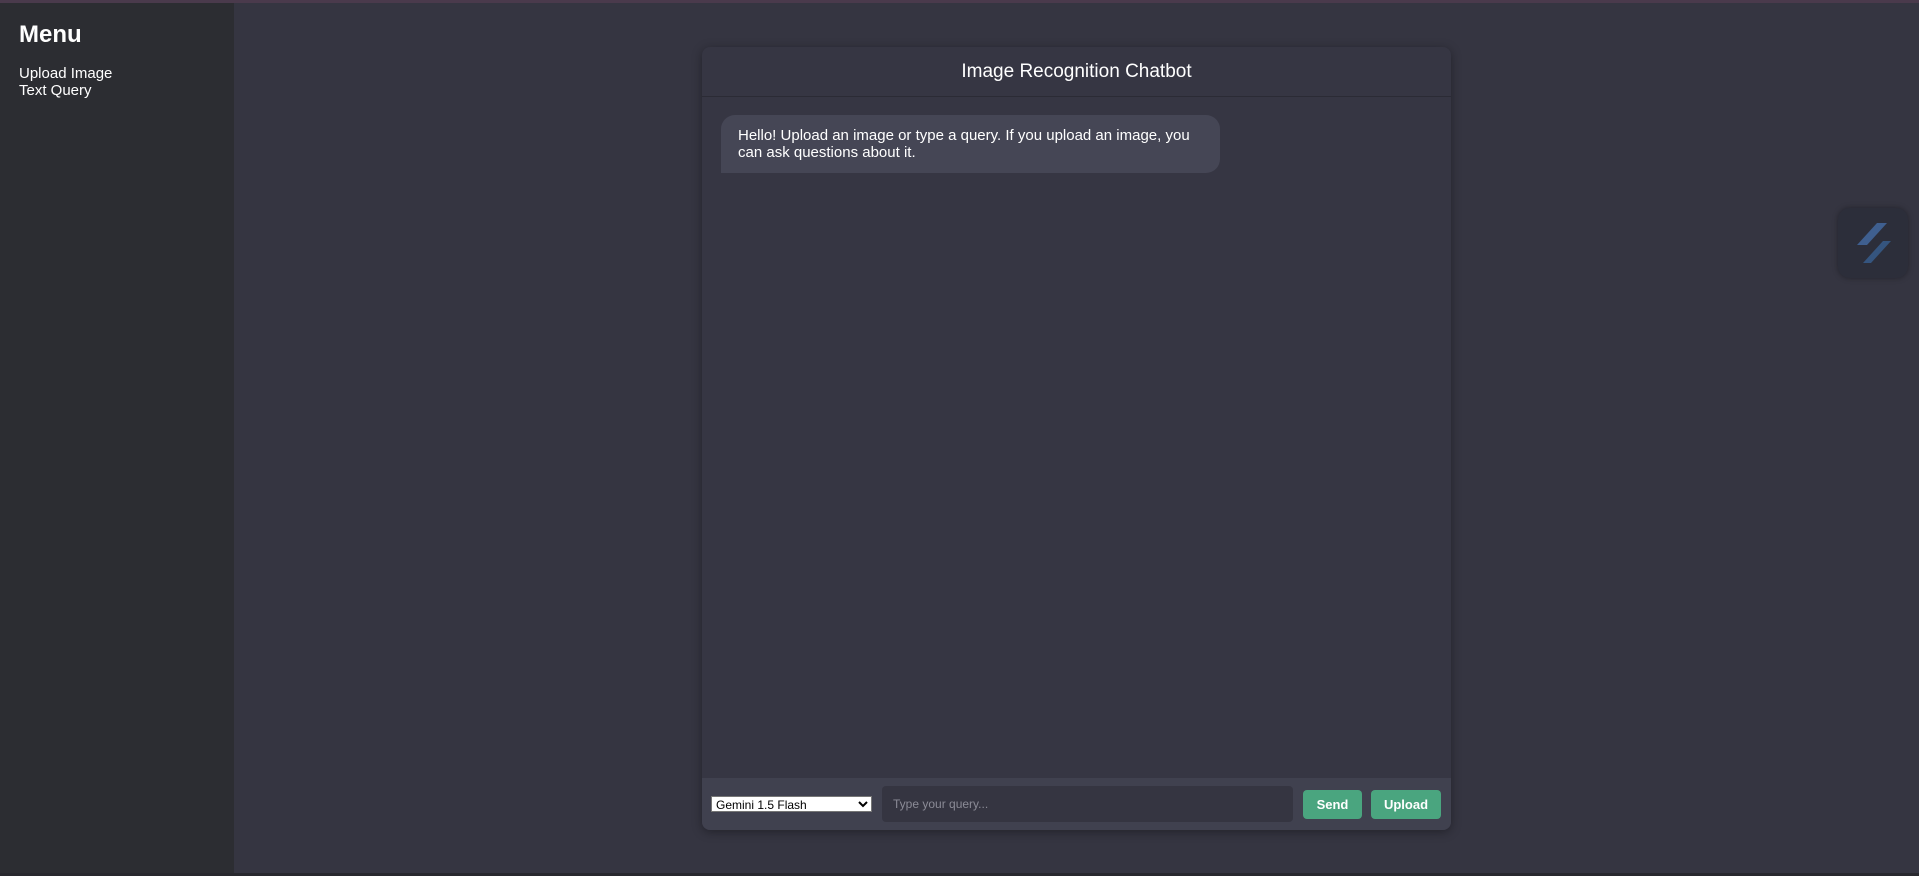 The height and width of the screenshot is (876, 1919). I want to click on lightning-stripe-icon, so click(1874, 243).